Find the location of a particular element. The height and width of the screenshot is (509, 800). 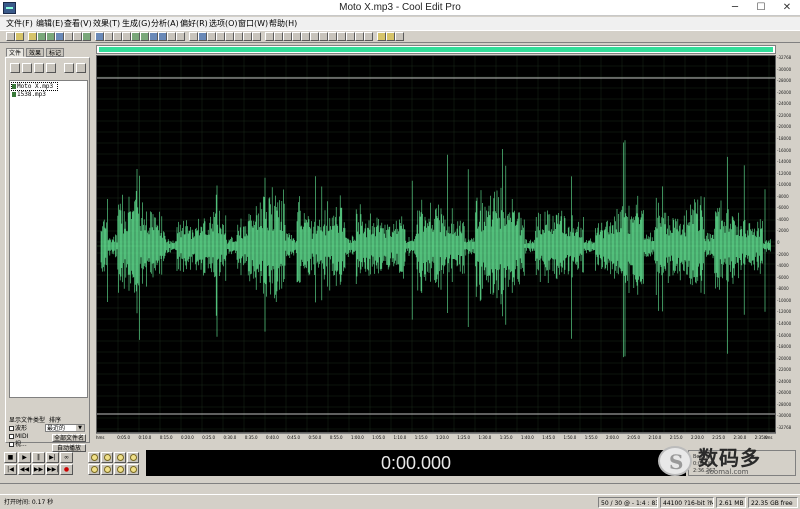

menu-view: 查看(V) is located at coordinates (78, 23).